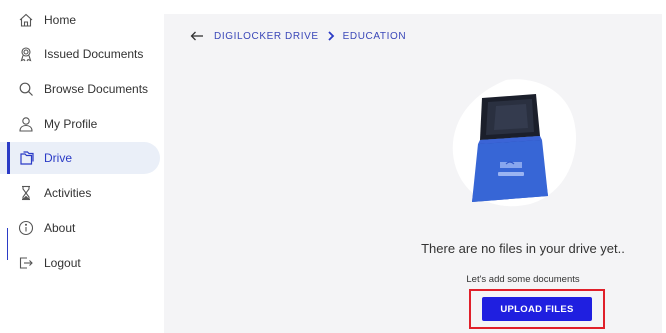 Image resolution: width=666 pixels, height=333 pixels. I want to click on chevron-right-icon, so click(331, 36).